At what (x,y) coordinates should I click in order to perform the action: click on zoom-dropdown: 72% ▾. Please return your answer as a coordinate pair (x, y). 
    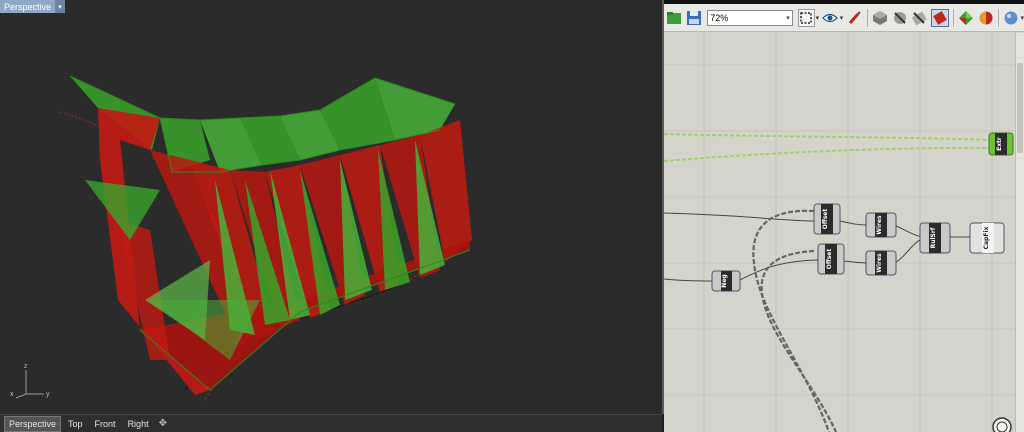
    Looking at the image, I should click on (750, 17).